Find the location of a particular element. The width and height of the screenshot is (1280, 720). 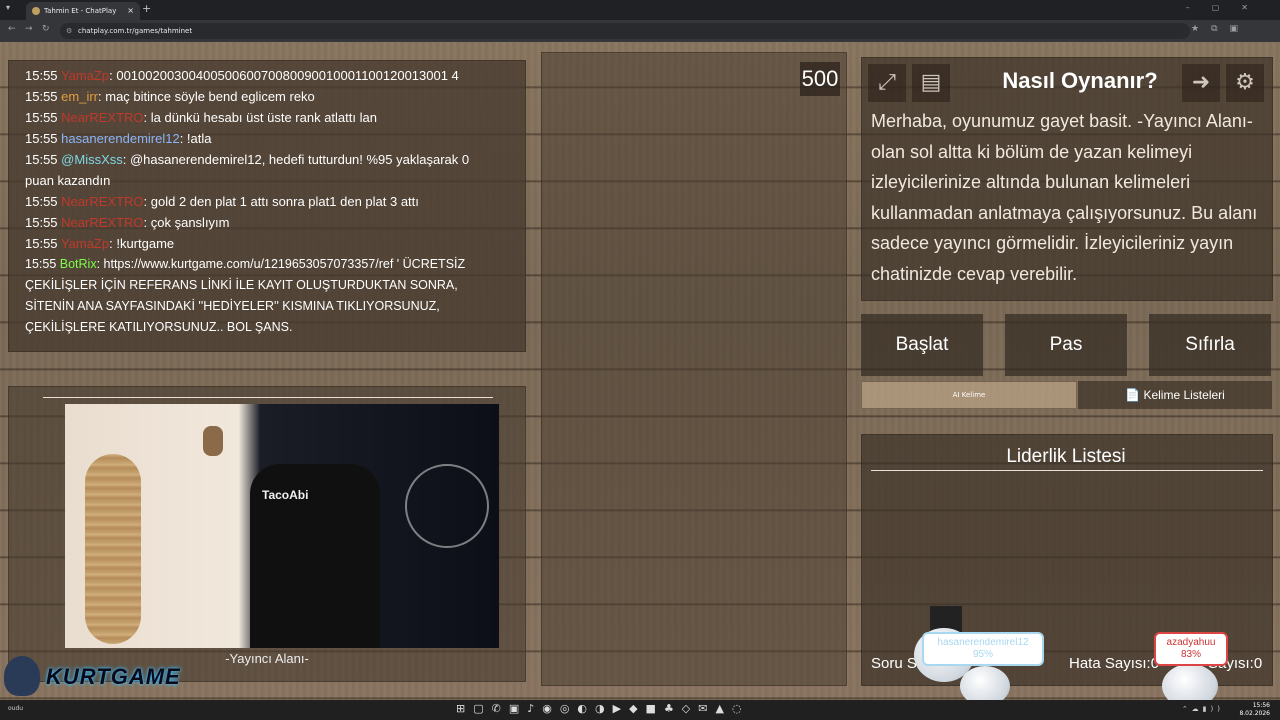

address-bar: ⚙ chatplay.com.tr/games/tahminet is located at coordinates (625, 31).